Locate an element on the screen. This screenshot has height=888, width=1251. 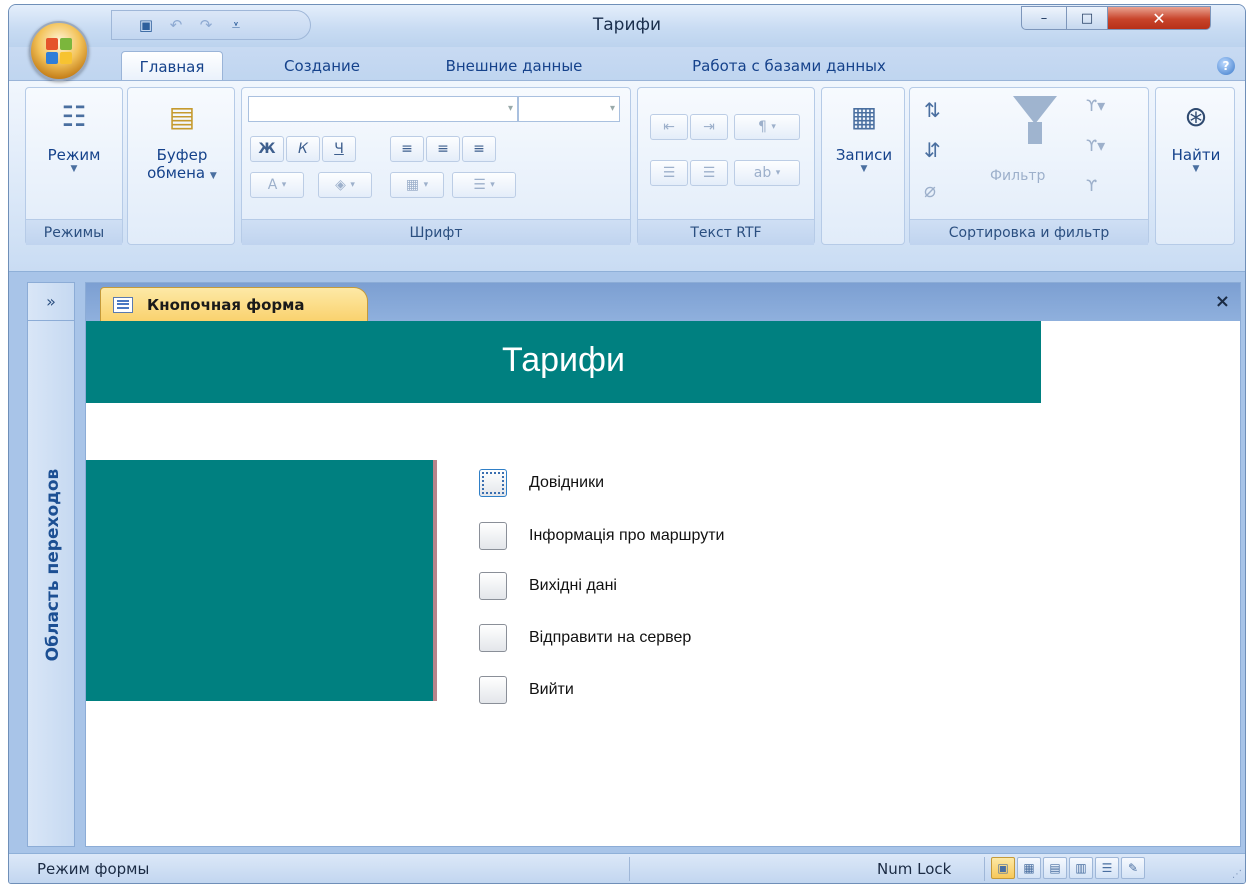
advanced-filter-icon: ϒ▾ is located at coordinates (1095, 145).